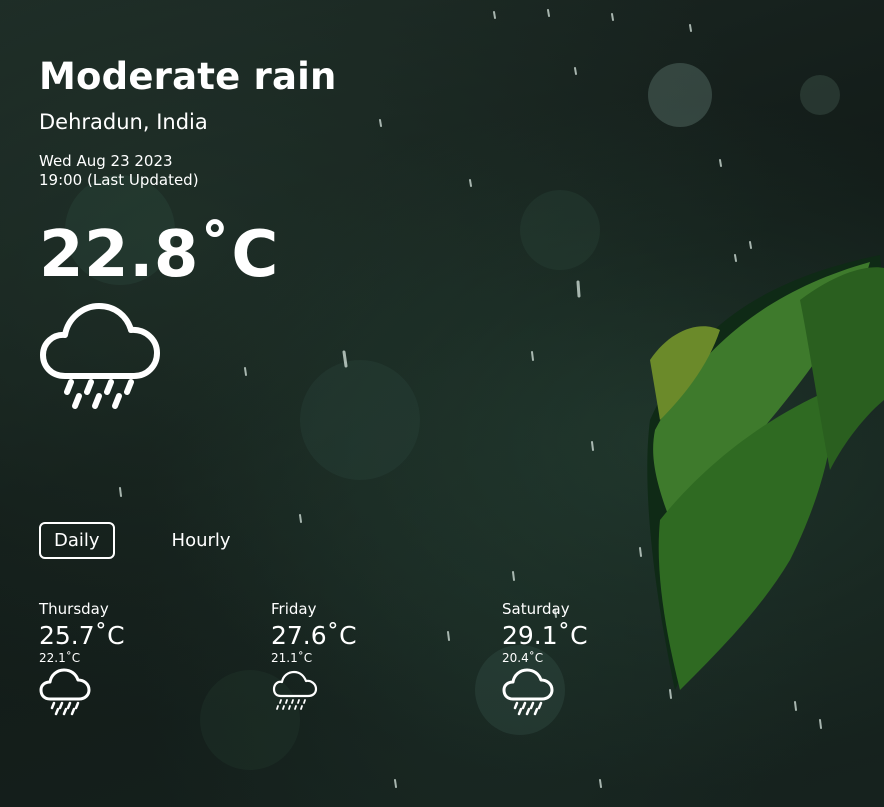 The width and height of the screenshot is (884, 807). What do you see at coordinates (106, 161) in the screenshot?
I see `current-date: Wed Aug 23 2023` at bounding box center [106, 161].